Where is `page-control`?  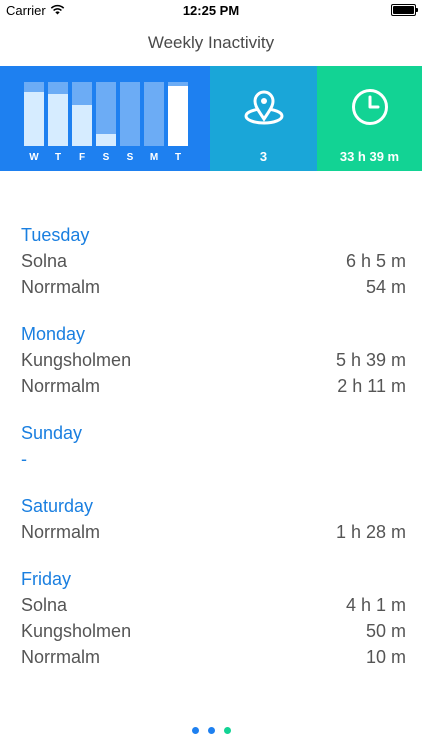
page-control is located at coordinates (211, 730).